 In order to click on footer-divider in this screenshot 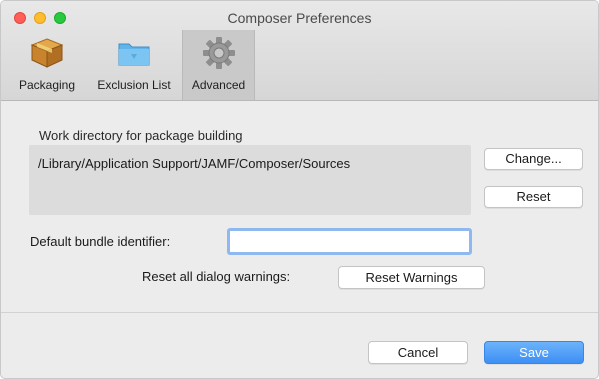, I will do `click(299, 312)`.